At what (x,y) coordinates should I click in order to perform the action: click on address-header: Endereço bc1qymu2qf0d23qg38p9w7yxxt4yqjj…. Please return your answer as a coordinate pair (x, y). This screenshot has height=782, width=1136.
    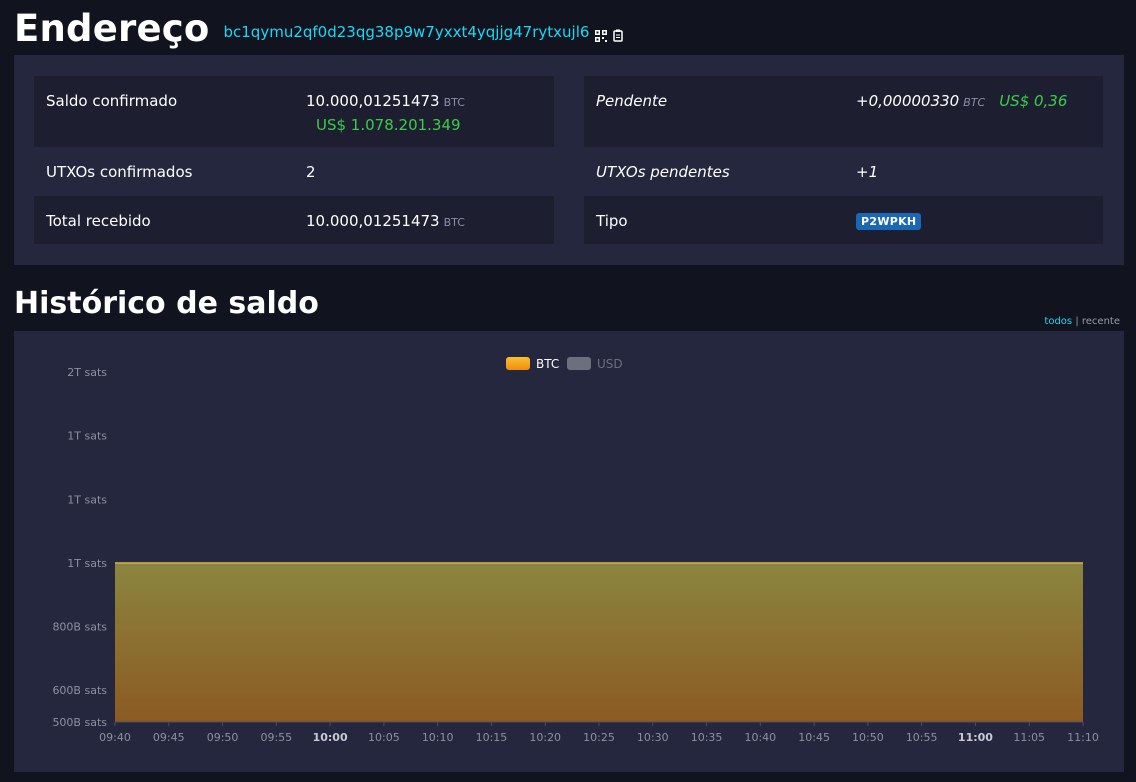
    Looking at the image, I should click on (319, 28).